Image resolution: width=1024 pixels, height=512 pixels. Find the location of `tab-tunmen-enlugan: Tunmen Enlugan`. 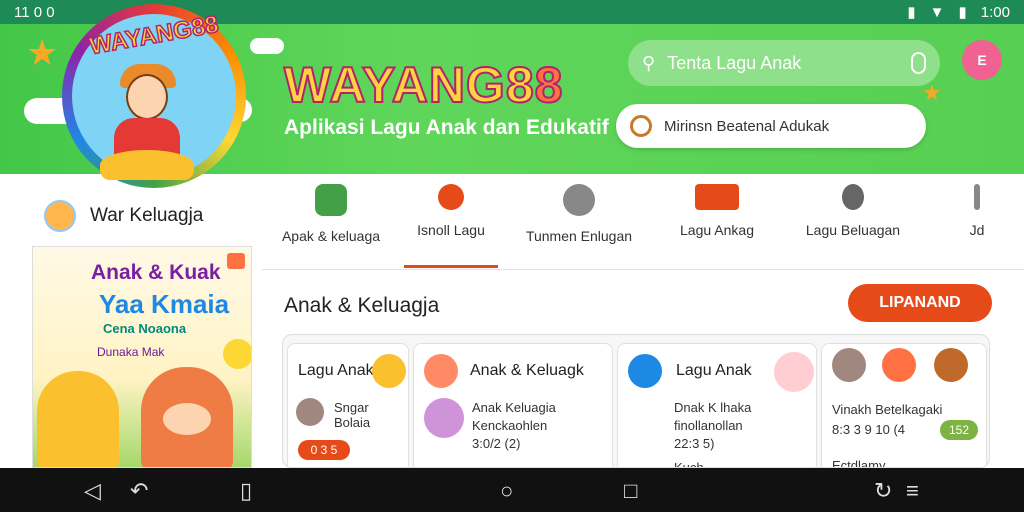

tab-tunmen-enlugan: Tunmen Enlugan is located at coordinates (579, 214).